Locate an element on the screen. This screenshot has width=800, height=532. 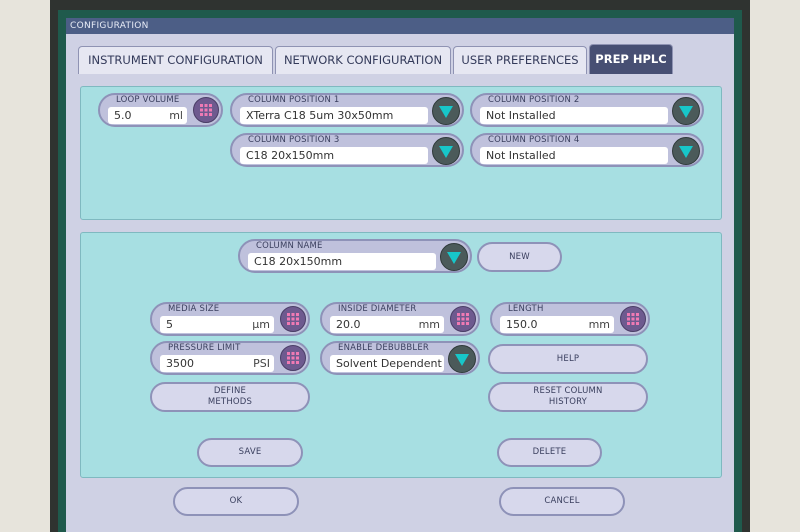
column-name-select: COLUMN NAME C18 20x150mm is located at coordinates (355, 256).